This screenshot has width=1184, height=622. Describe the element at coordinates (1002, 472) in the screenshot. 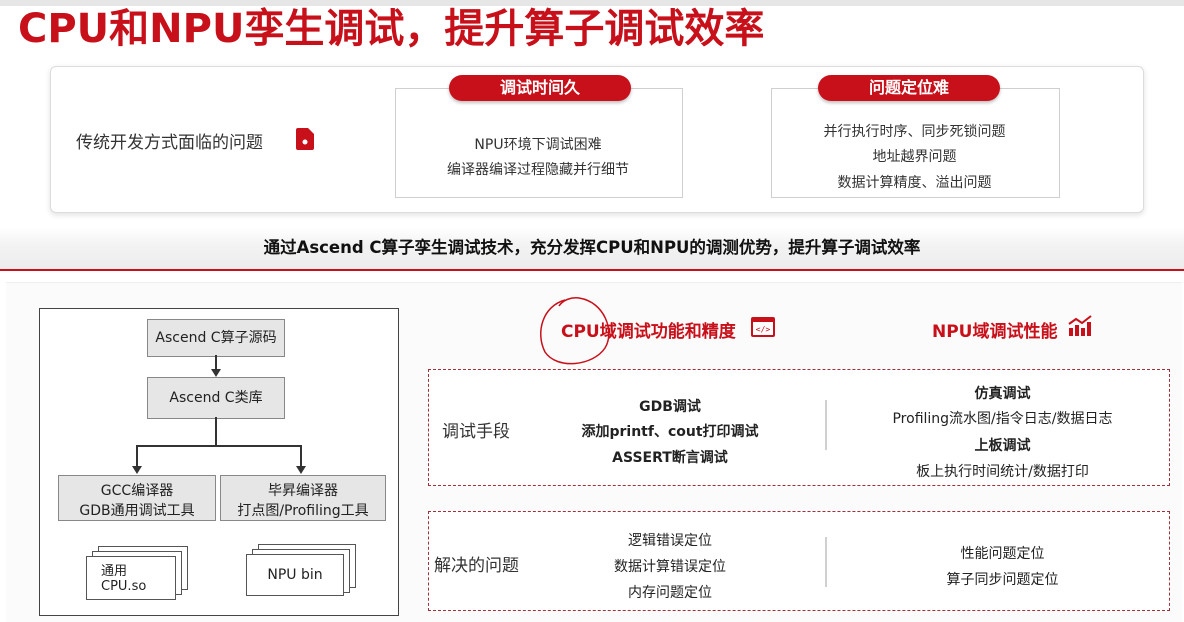

I see `npu-board-debug-detail: 板上执行时间统计/数据打印` at that location.